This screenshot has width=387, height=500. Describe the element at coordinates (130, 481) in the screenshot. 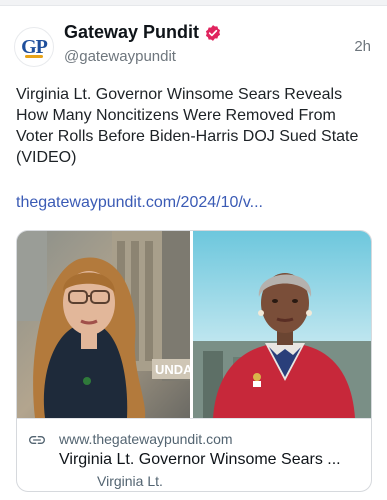

I see `link-preview-description: Virginia Lt.` at that location.